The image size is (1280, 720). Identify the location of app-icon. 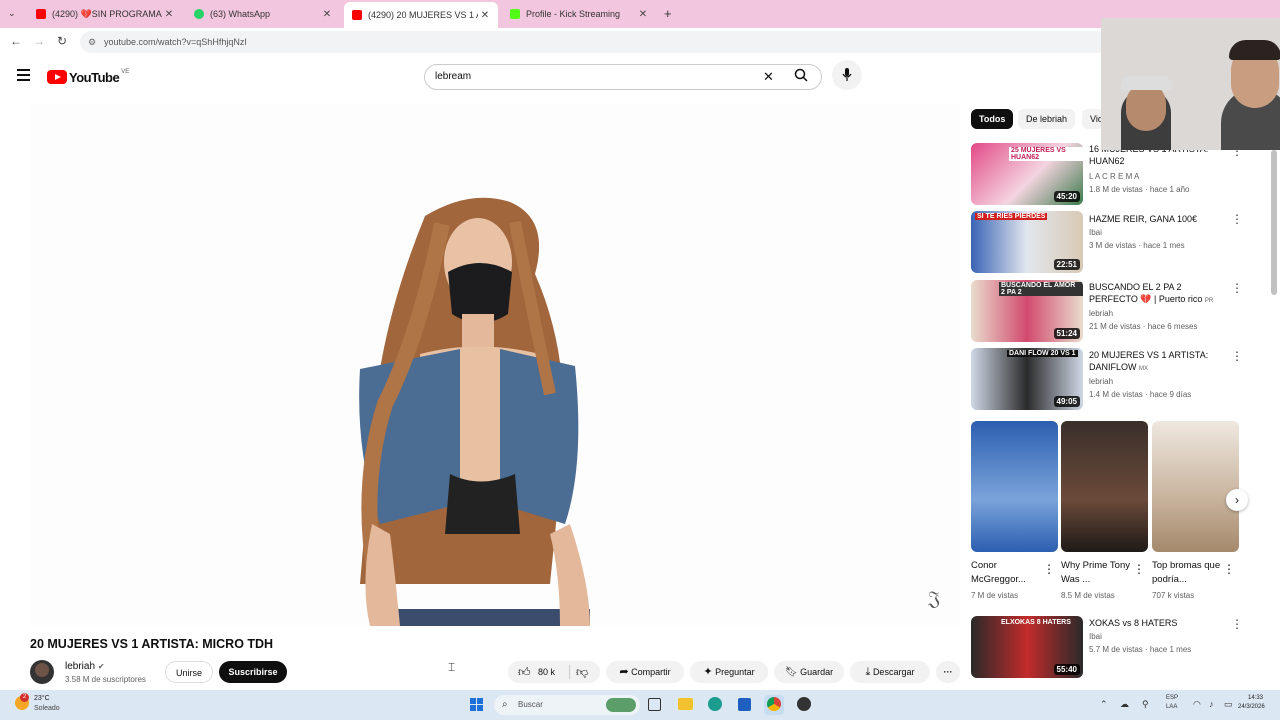
(804, 704).